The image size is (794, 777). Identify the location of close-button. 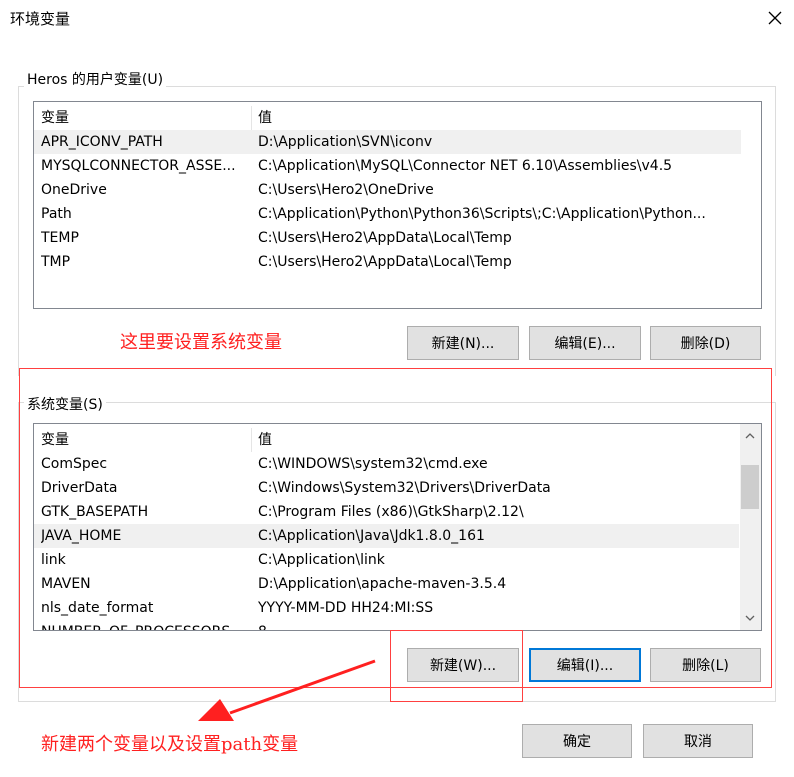
(775, 18).